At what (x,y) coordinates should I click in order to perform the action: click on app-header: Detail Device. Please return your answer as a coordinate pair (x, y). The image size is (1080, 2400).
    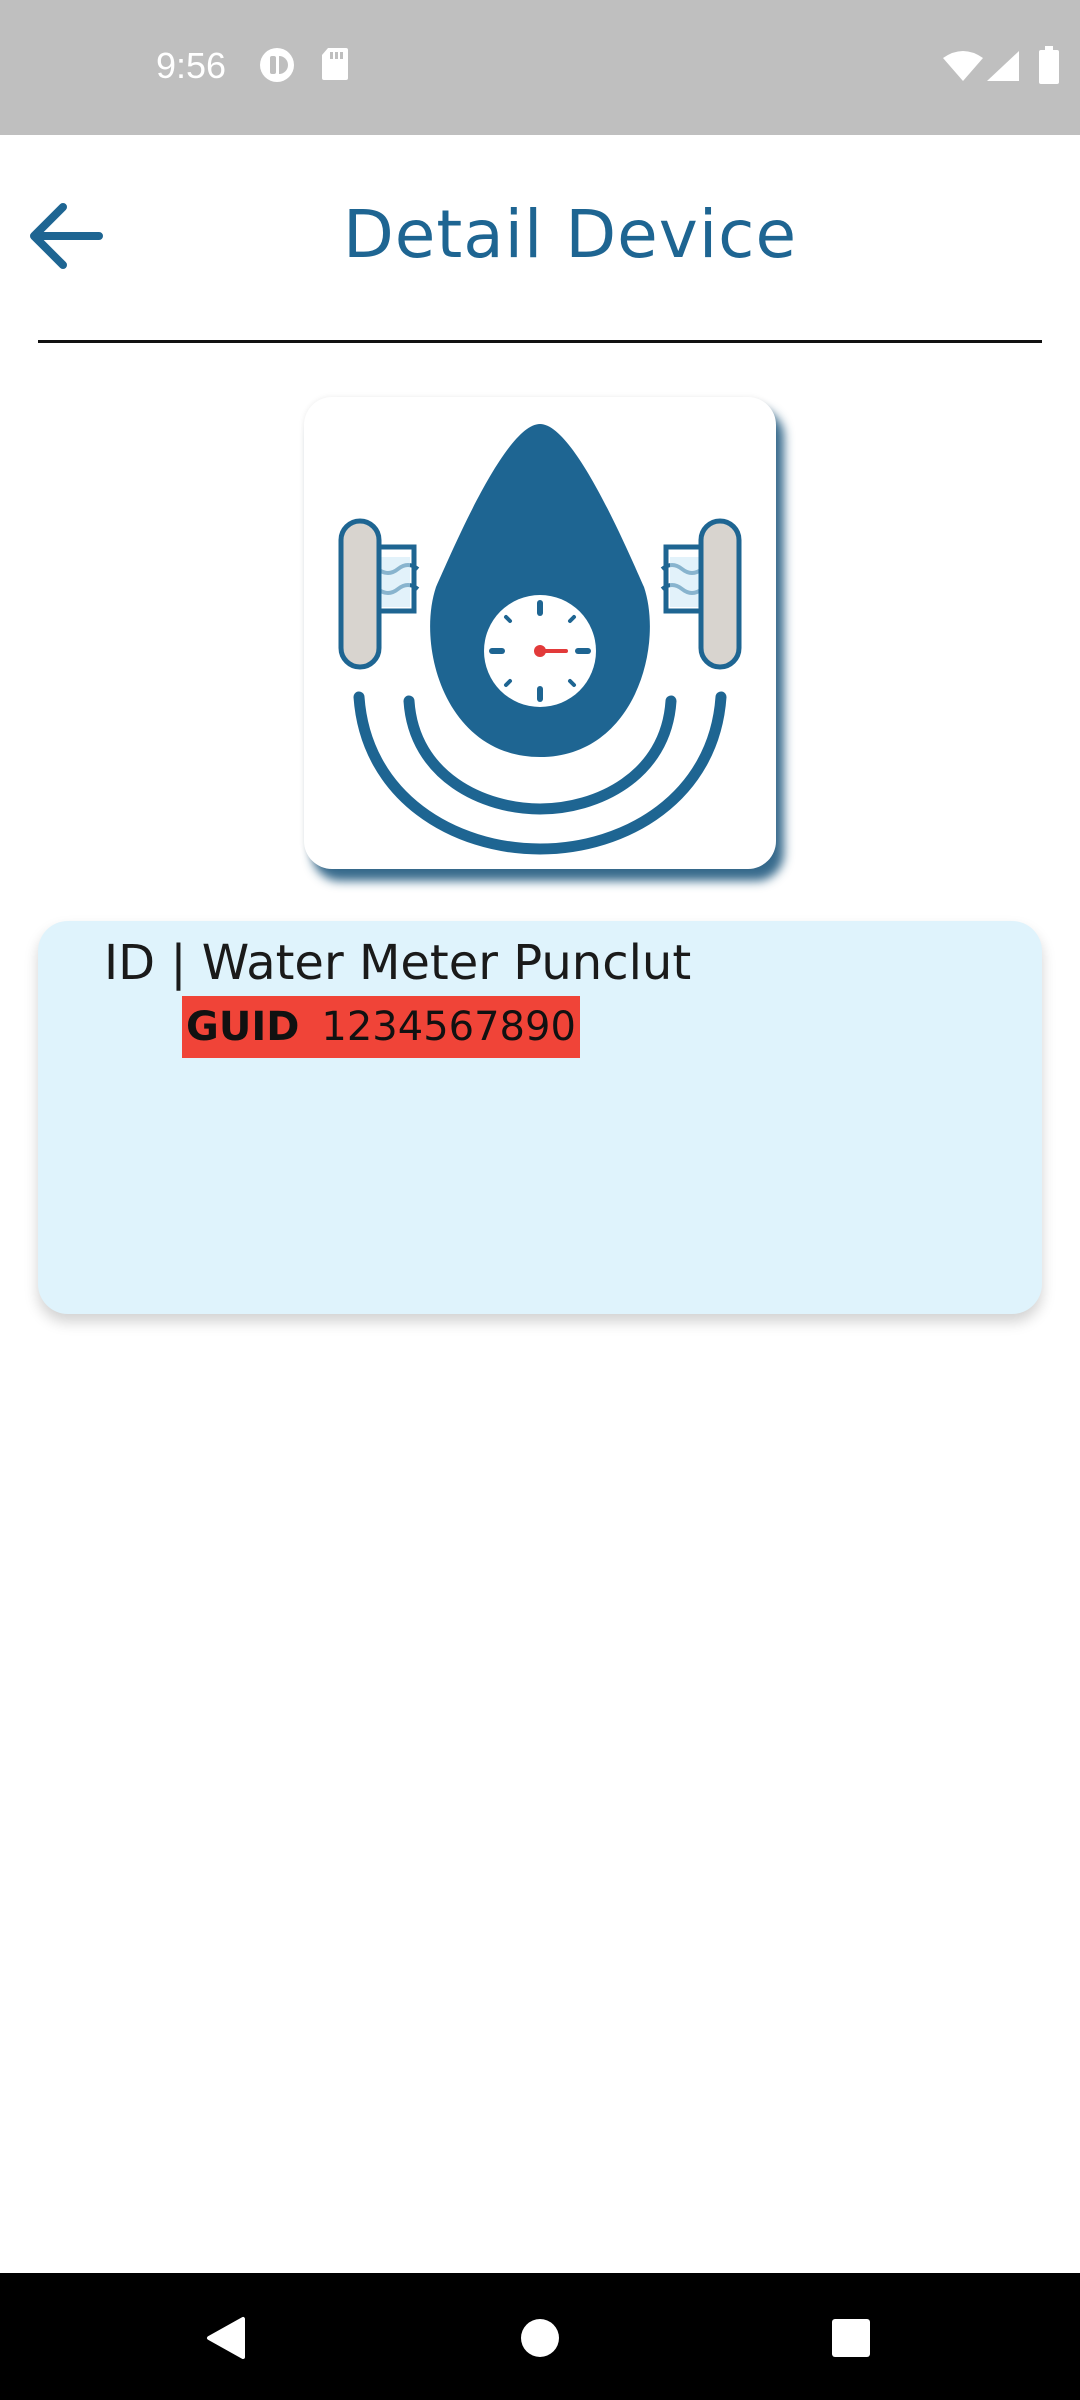
    Looking at the image, I should click on (540, 240).